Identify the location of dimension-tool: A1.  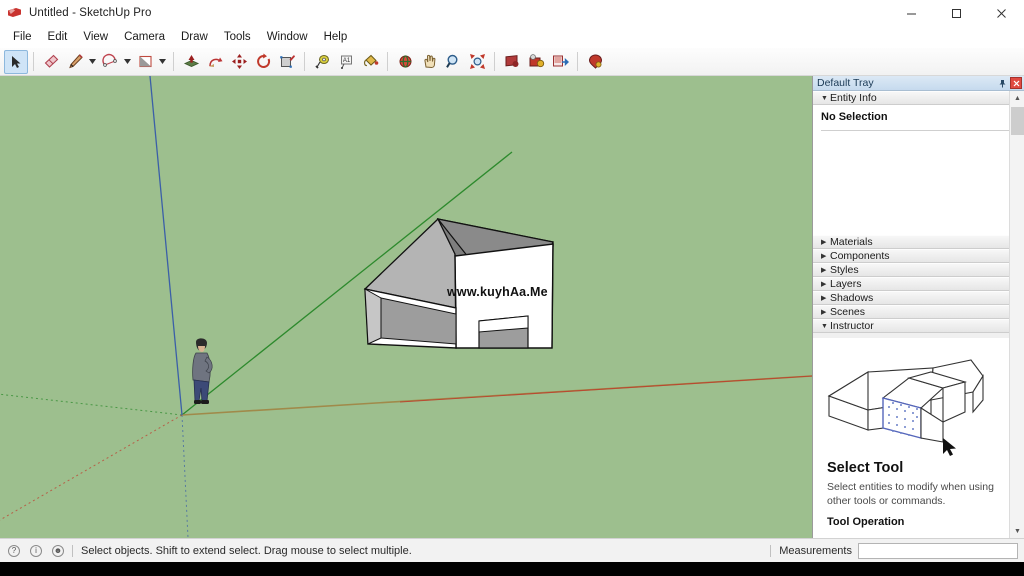
(346, 62).